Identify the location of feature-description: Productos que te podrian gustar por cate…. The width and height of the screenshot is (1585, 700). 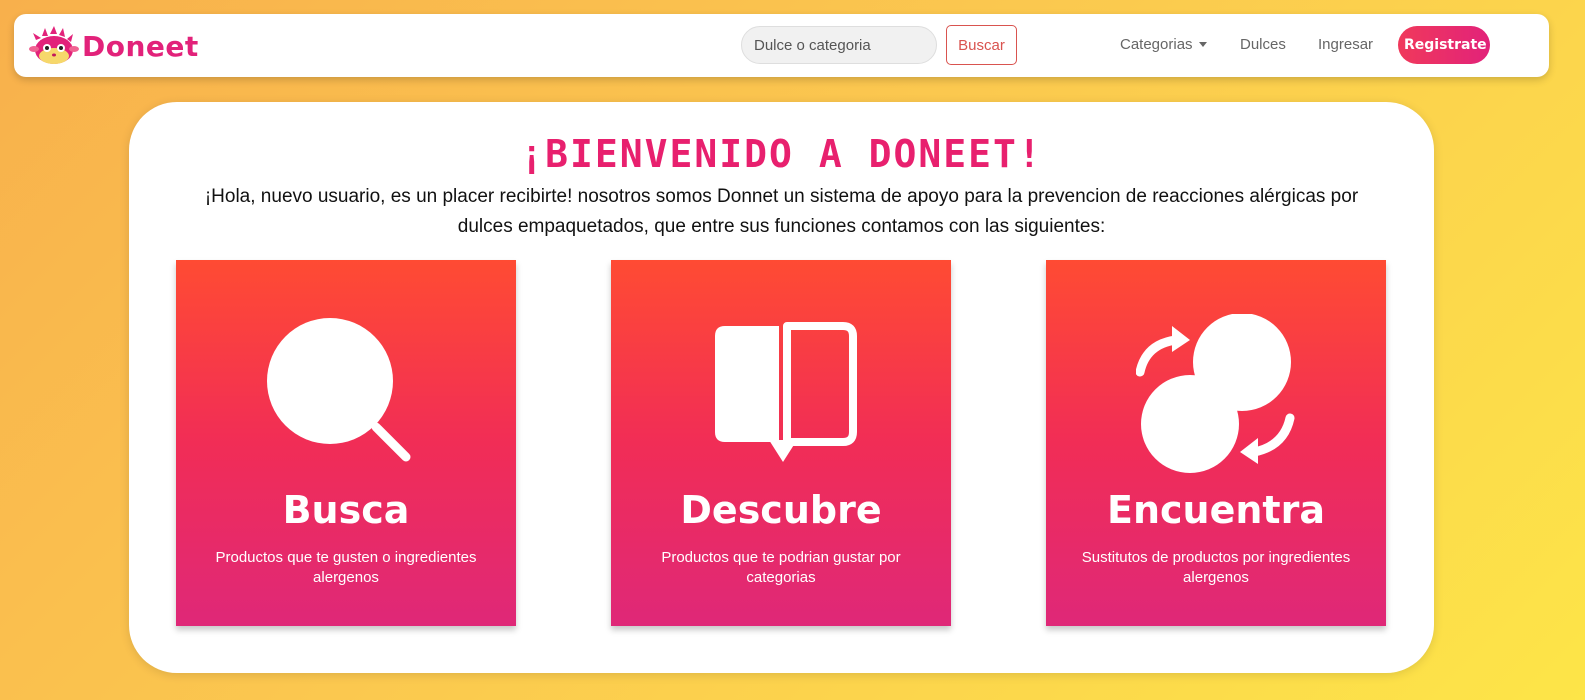
(781, 567).